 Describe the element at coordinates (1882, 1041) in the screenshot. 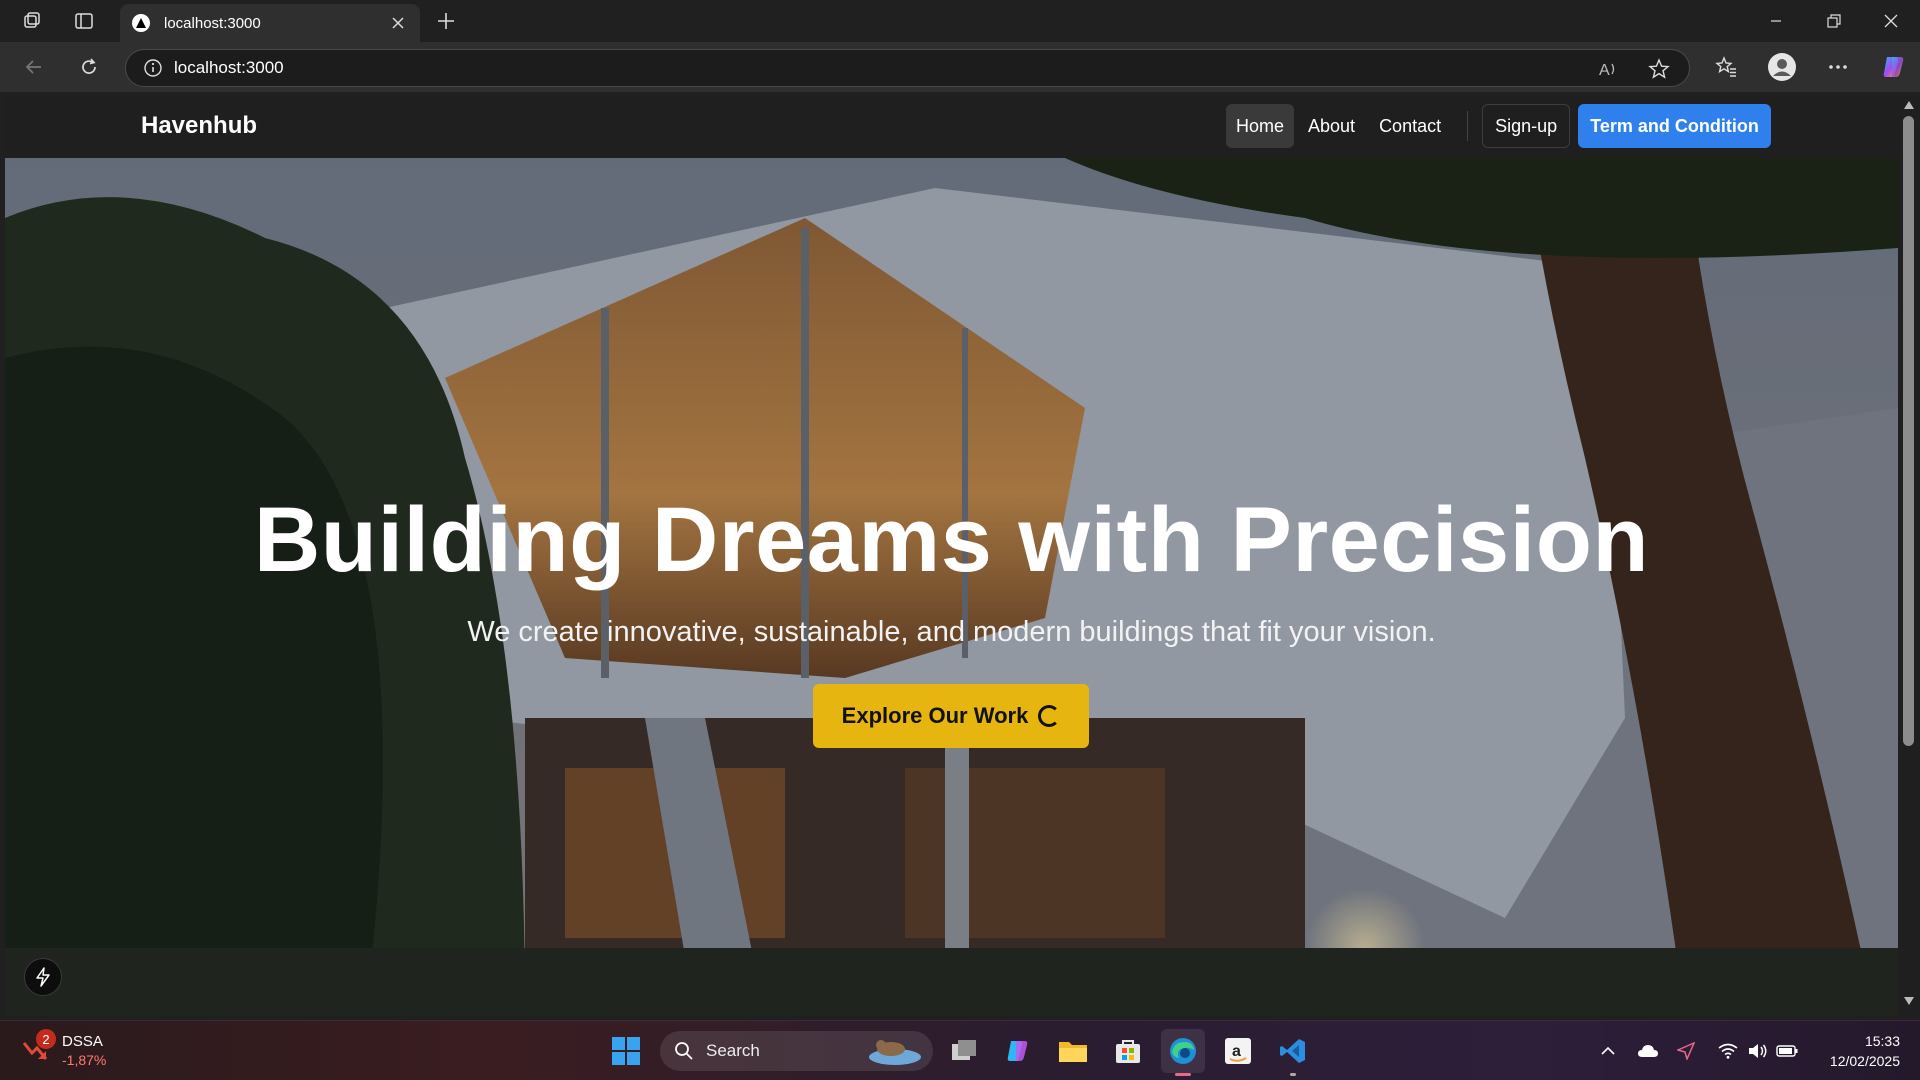

I see `clock-time: 15:33` at that location.